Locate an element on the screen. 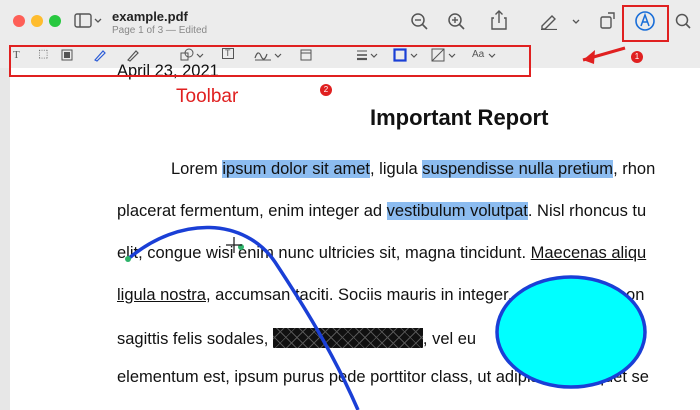 The width and height of the screenshot is (700, 410). move-cursor-icon is located at coordinates (234, 245).